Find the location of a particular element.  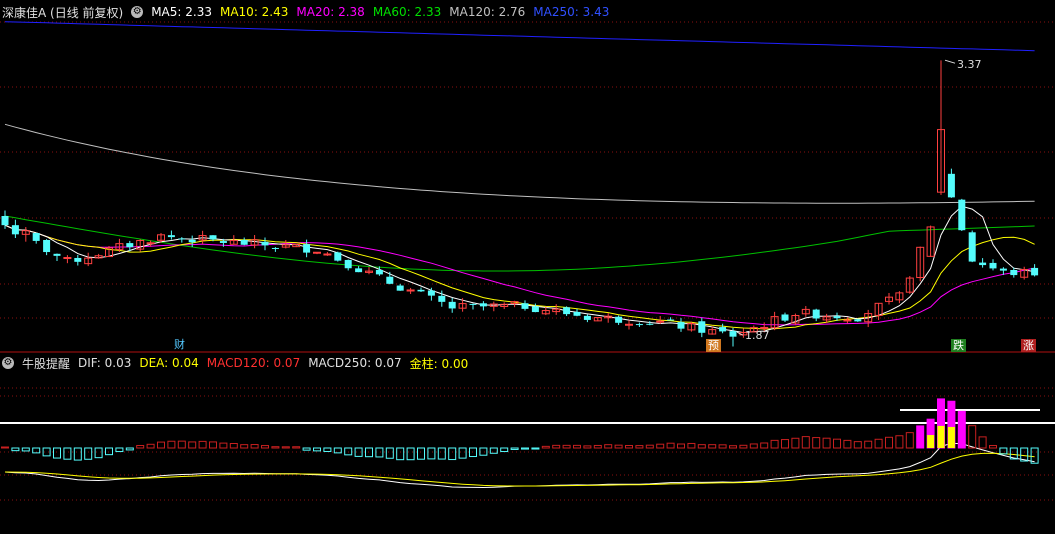

ma120-label: MA120: 2.76 is located at coordinates (487, 12).